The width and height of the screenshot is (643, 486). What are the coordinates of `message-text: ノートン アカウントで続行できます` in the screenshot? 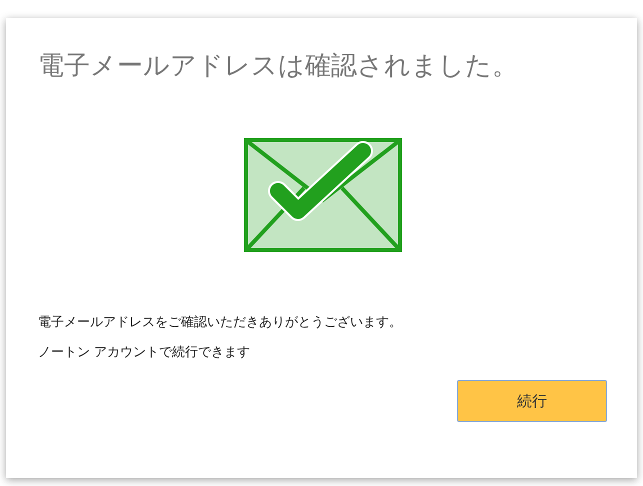 It's located at (145, 353).